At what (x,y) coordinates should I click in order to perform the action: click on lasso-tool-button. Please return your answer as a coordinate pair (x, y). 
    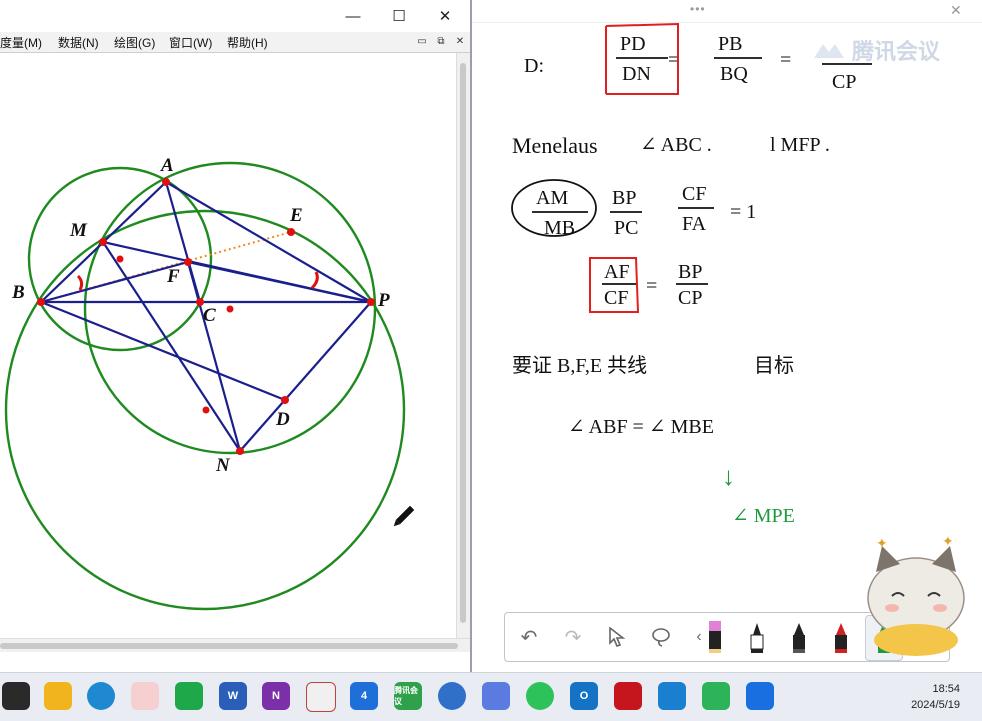
    Looking at the image, I should click on (661, 637).